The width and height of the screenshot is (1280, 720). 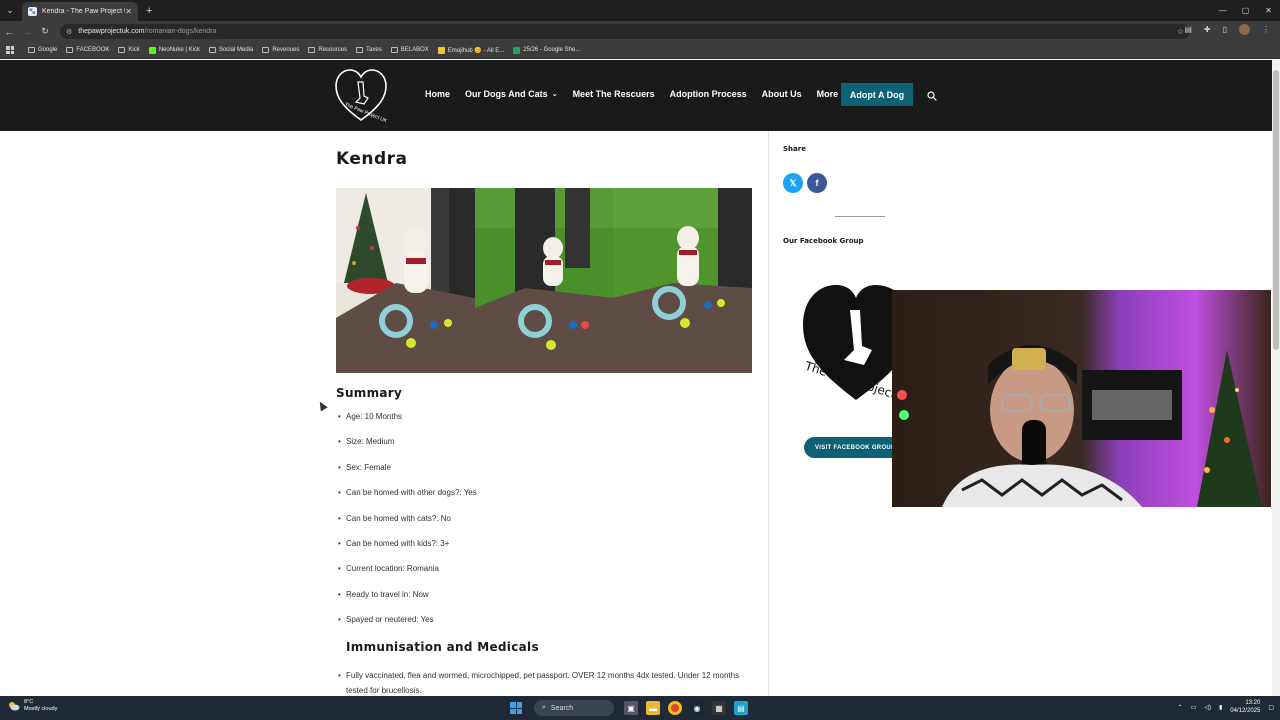 What do you see at coordinates (372, 159) in the screenshot?
I see `page-title: Kendra` at bounding box center [372, 159].